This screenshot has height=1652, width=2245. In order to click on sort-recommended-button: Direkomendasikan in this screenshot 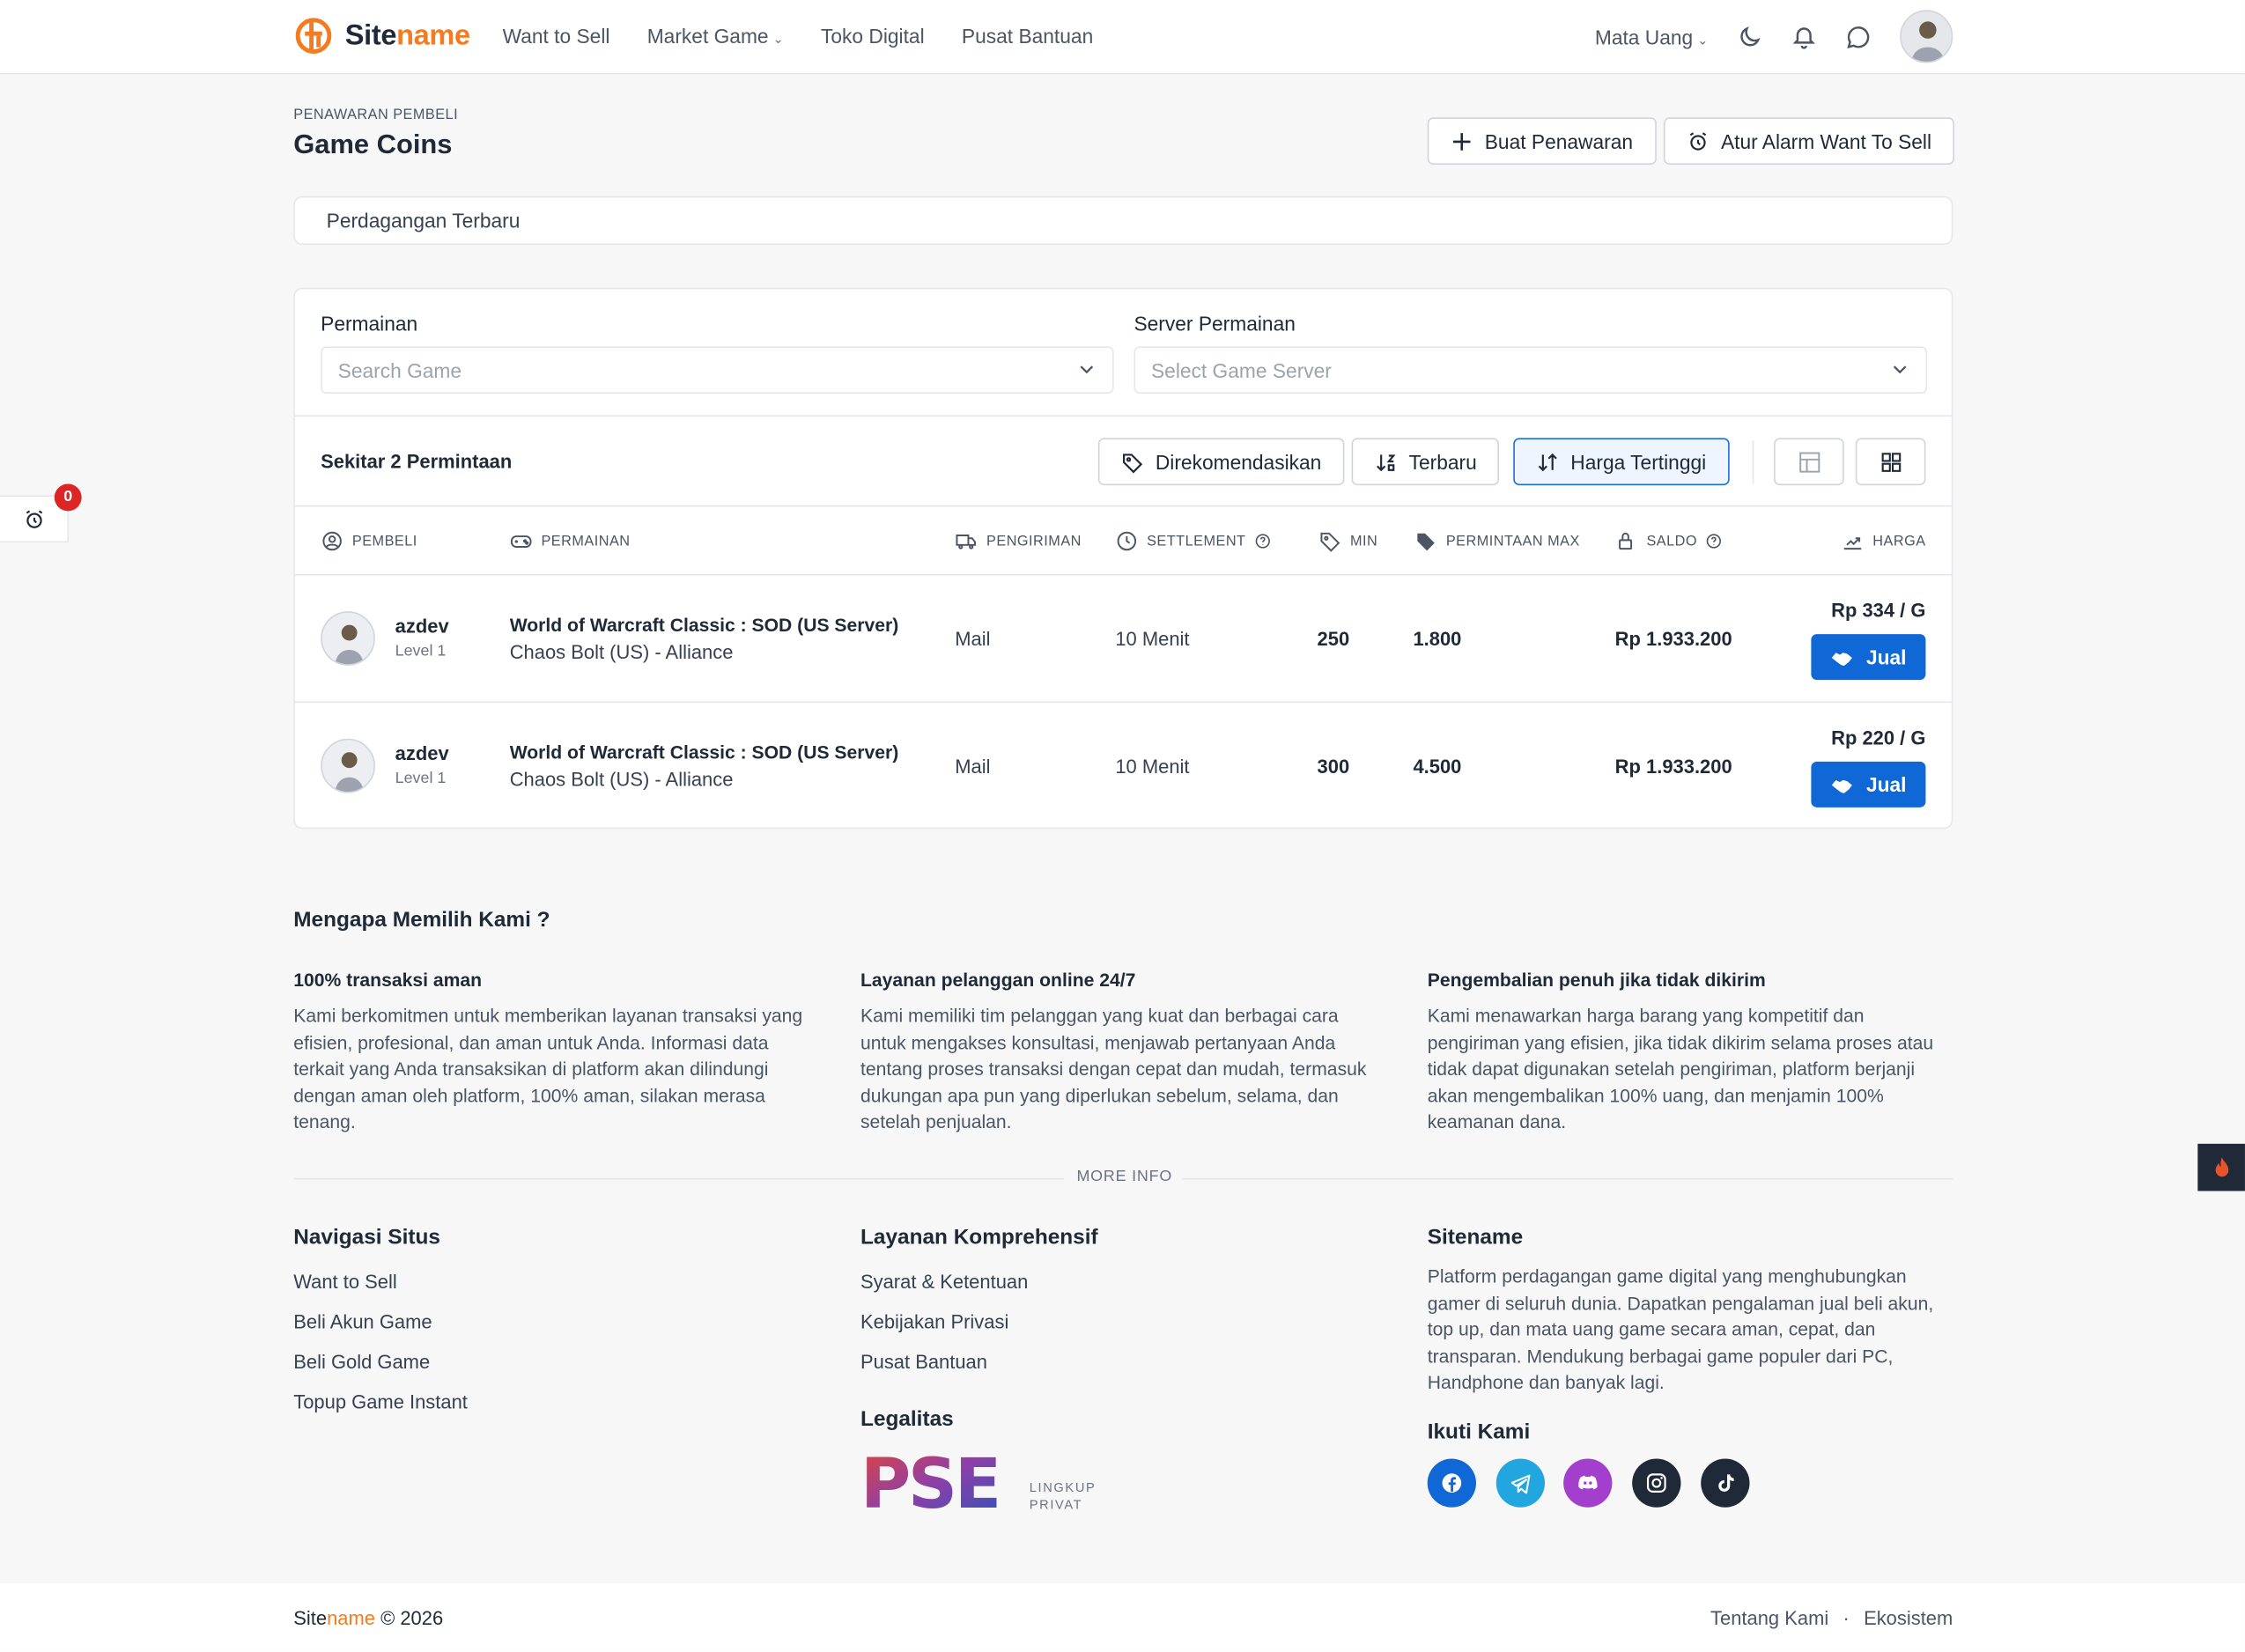, I will do `click(1221, 462)`.